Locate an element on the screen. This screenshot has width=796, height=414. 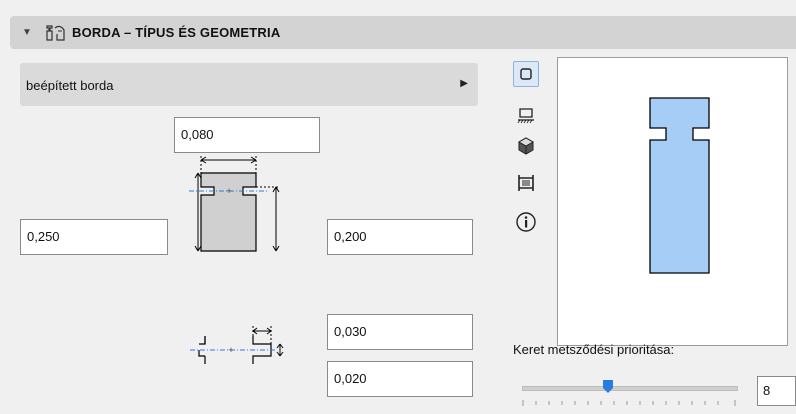
rib-cross-section-diagram: + is located at coordinates (234, 204).